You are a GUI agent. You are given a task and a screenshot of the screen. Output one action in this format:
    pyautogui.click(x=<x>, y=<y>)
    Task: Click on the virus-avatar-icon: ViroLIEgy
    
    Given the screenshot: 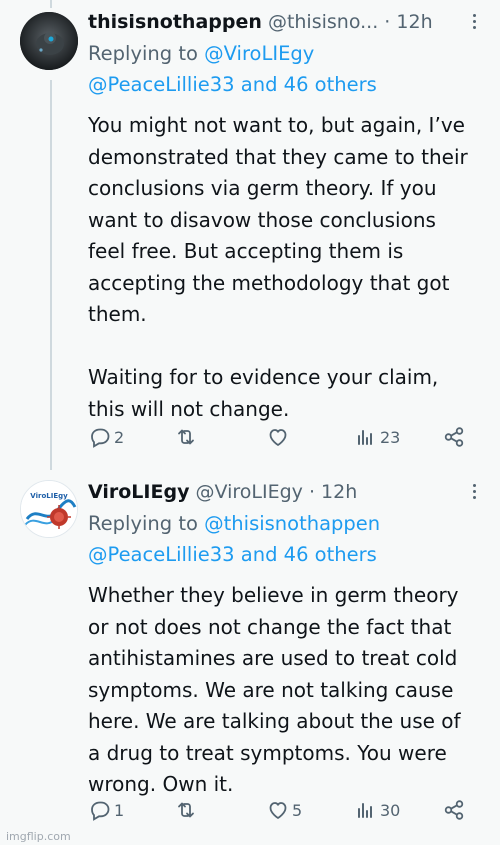 What is the action you would take?
    pyautogui.click(x=49, y=509)
    